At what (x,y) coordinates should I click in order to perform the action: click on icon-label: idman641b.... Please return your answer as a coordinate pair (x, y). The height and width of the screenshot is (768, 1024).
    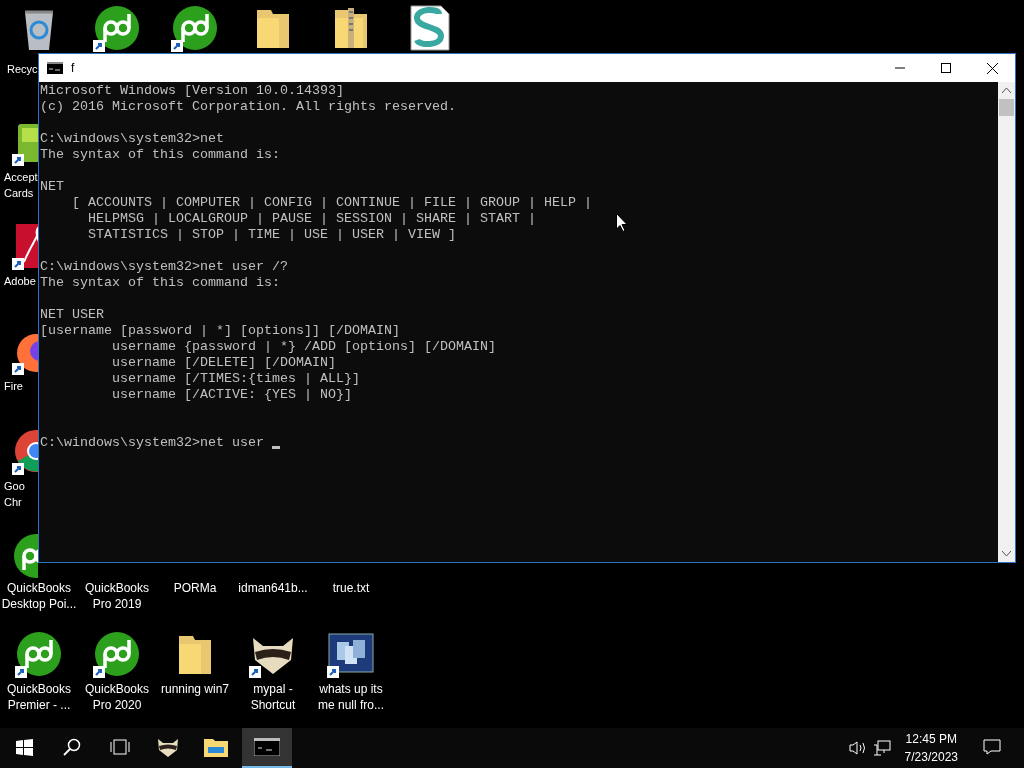
    Looking at the image, I should click on (273, 588).